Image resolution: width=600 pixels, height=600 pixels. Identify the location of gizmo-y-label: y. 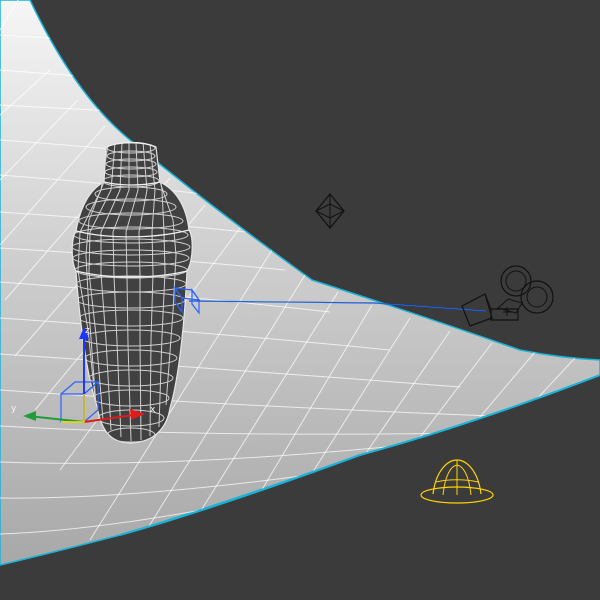
(14, 409).